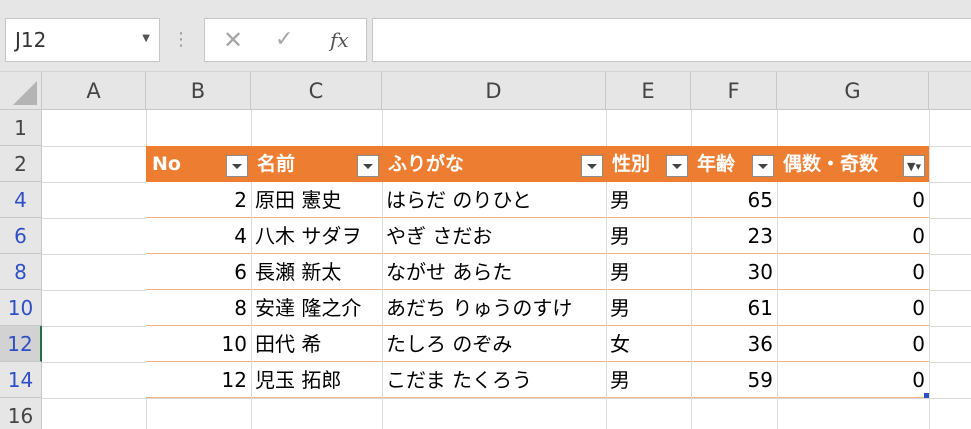  I want to click on table-header-row: No 名前 ふりがな 性別 年齢 偶数・奇数 ▼▾, so click(537, 164).